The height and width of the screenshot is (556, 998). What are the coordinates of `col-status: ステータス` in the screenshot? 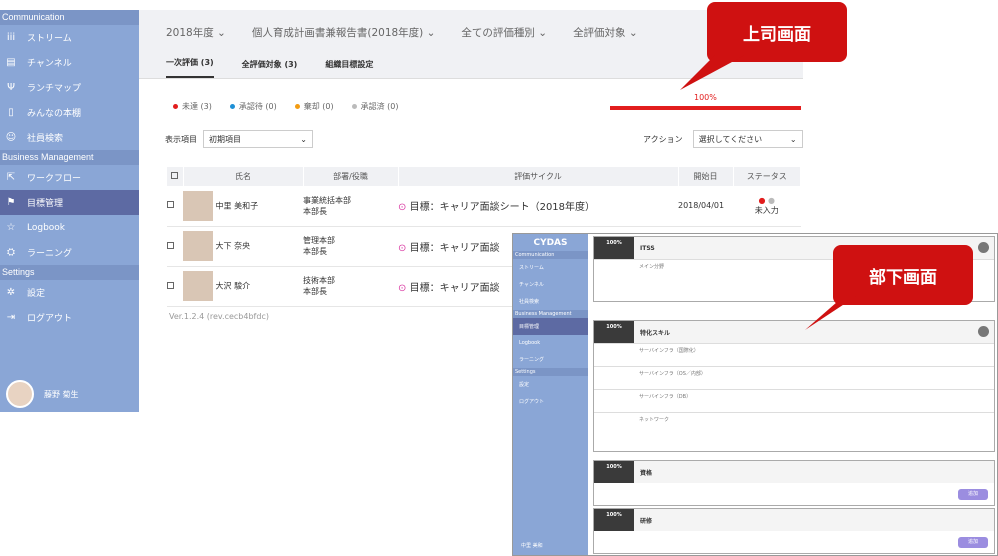 It's located at (767, 176).